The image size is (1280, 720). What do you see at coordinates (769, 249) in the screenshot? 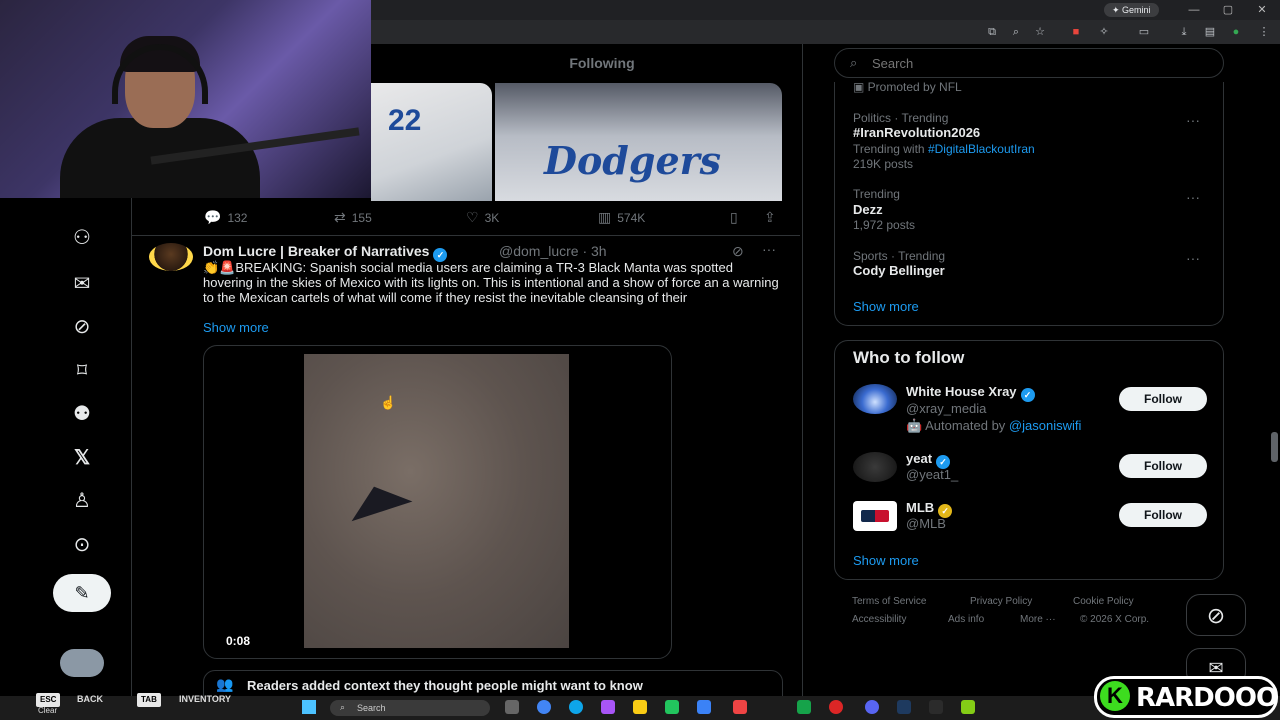
I see `more-options-icon: ···` at bounding box center [769, 249].